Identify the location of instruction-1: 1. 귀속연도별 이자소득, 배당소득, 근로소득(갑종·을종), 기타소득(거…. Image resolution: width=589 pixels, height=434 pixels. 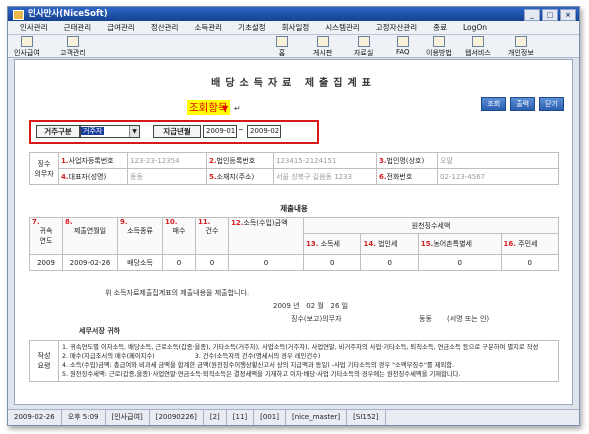
(300, 347).